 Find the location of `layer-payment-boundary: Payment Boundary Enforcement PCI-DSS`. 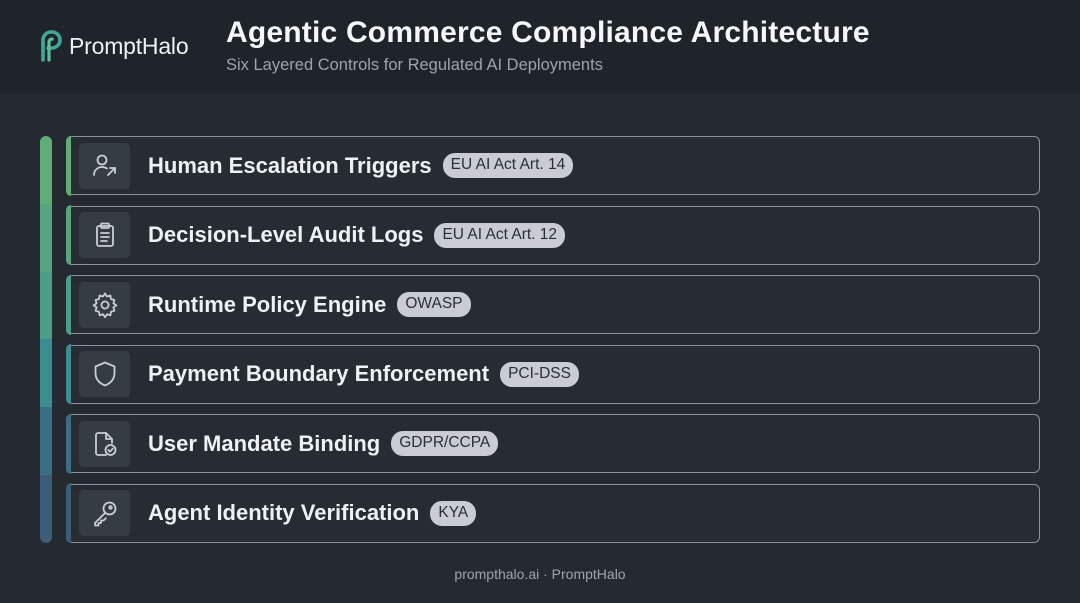

layer-payment-boundary: Payment Boundary Enforcement PCI-DSS is located at coordinates (552, 374).